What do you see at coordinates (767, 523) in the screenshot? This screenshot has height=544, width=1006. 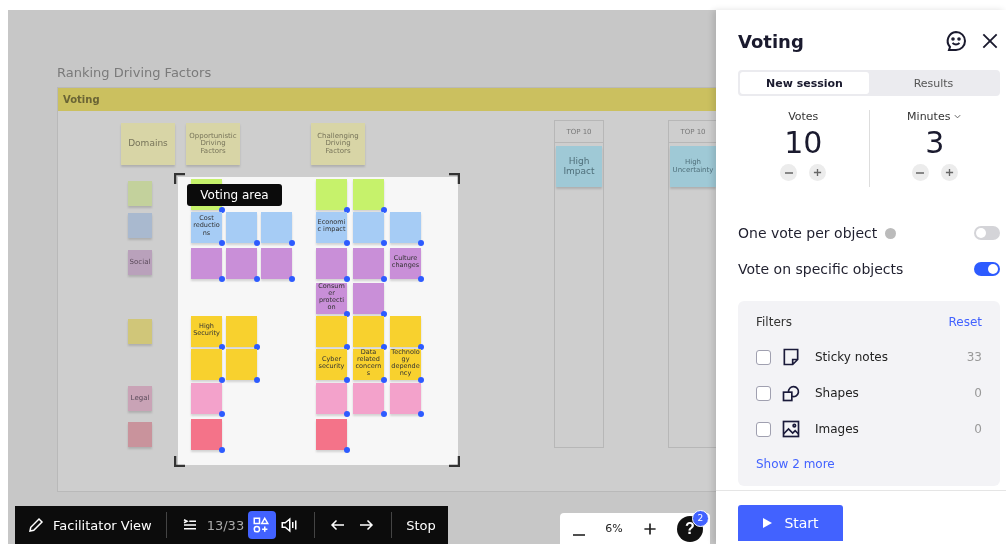 I see `play-icon` at bounding box center [767, 523].